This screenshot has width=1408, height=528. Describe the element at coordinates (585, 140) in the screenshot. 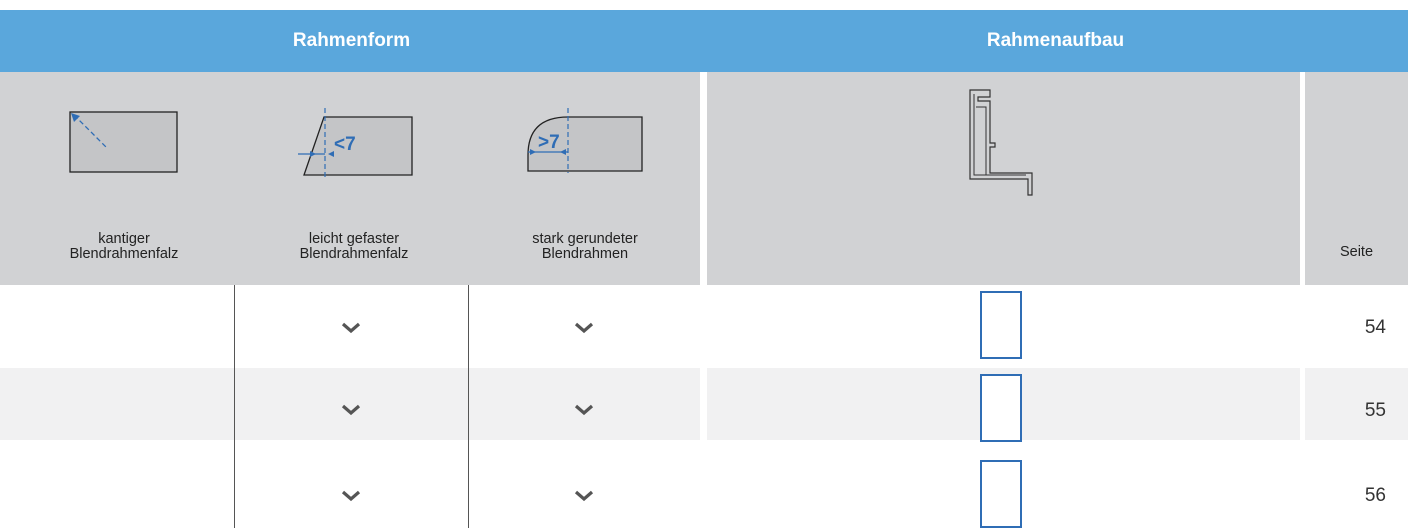

I see `gerundet-shape-icon: >7` at that location.